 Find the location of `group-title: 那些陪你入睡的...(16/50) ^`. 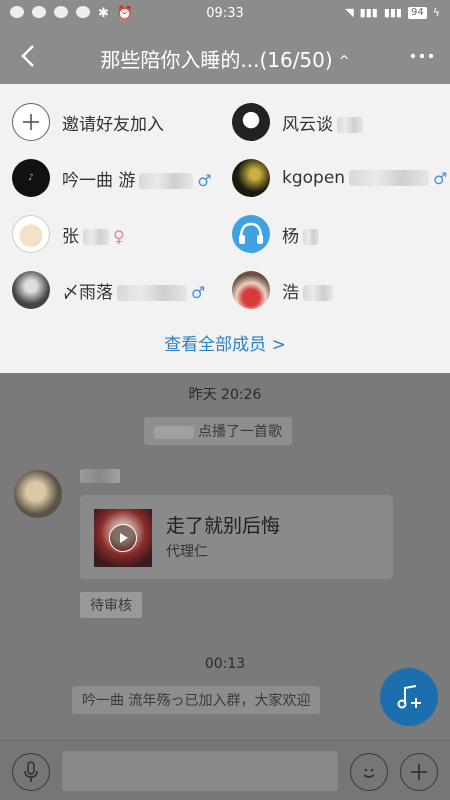

group-title: 那些陪你入睡的...(16/50) ^ is located at coordinates (225, 58).